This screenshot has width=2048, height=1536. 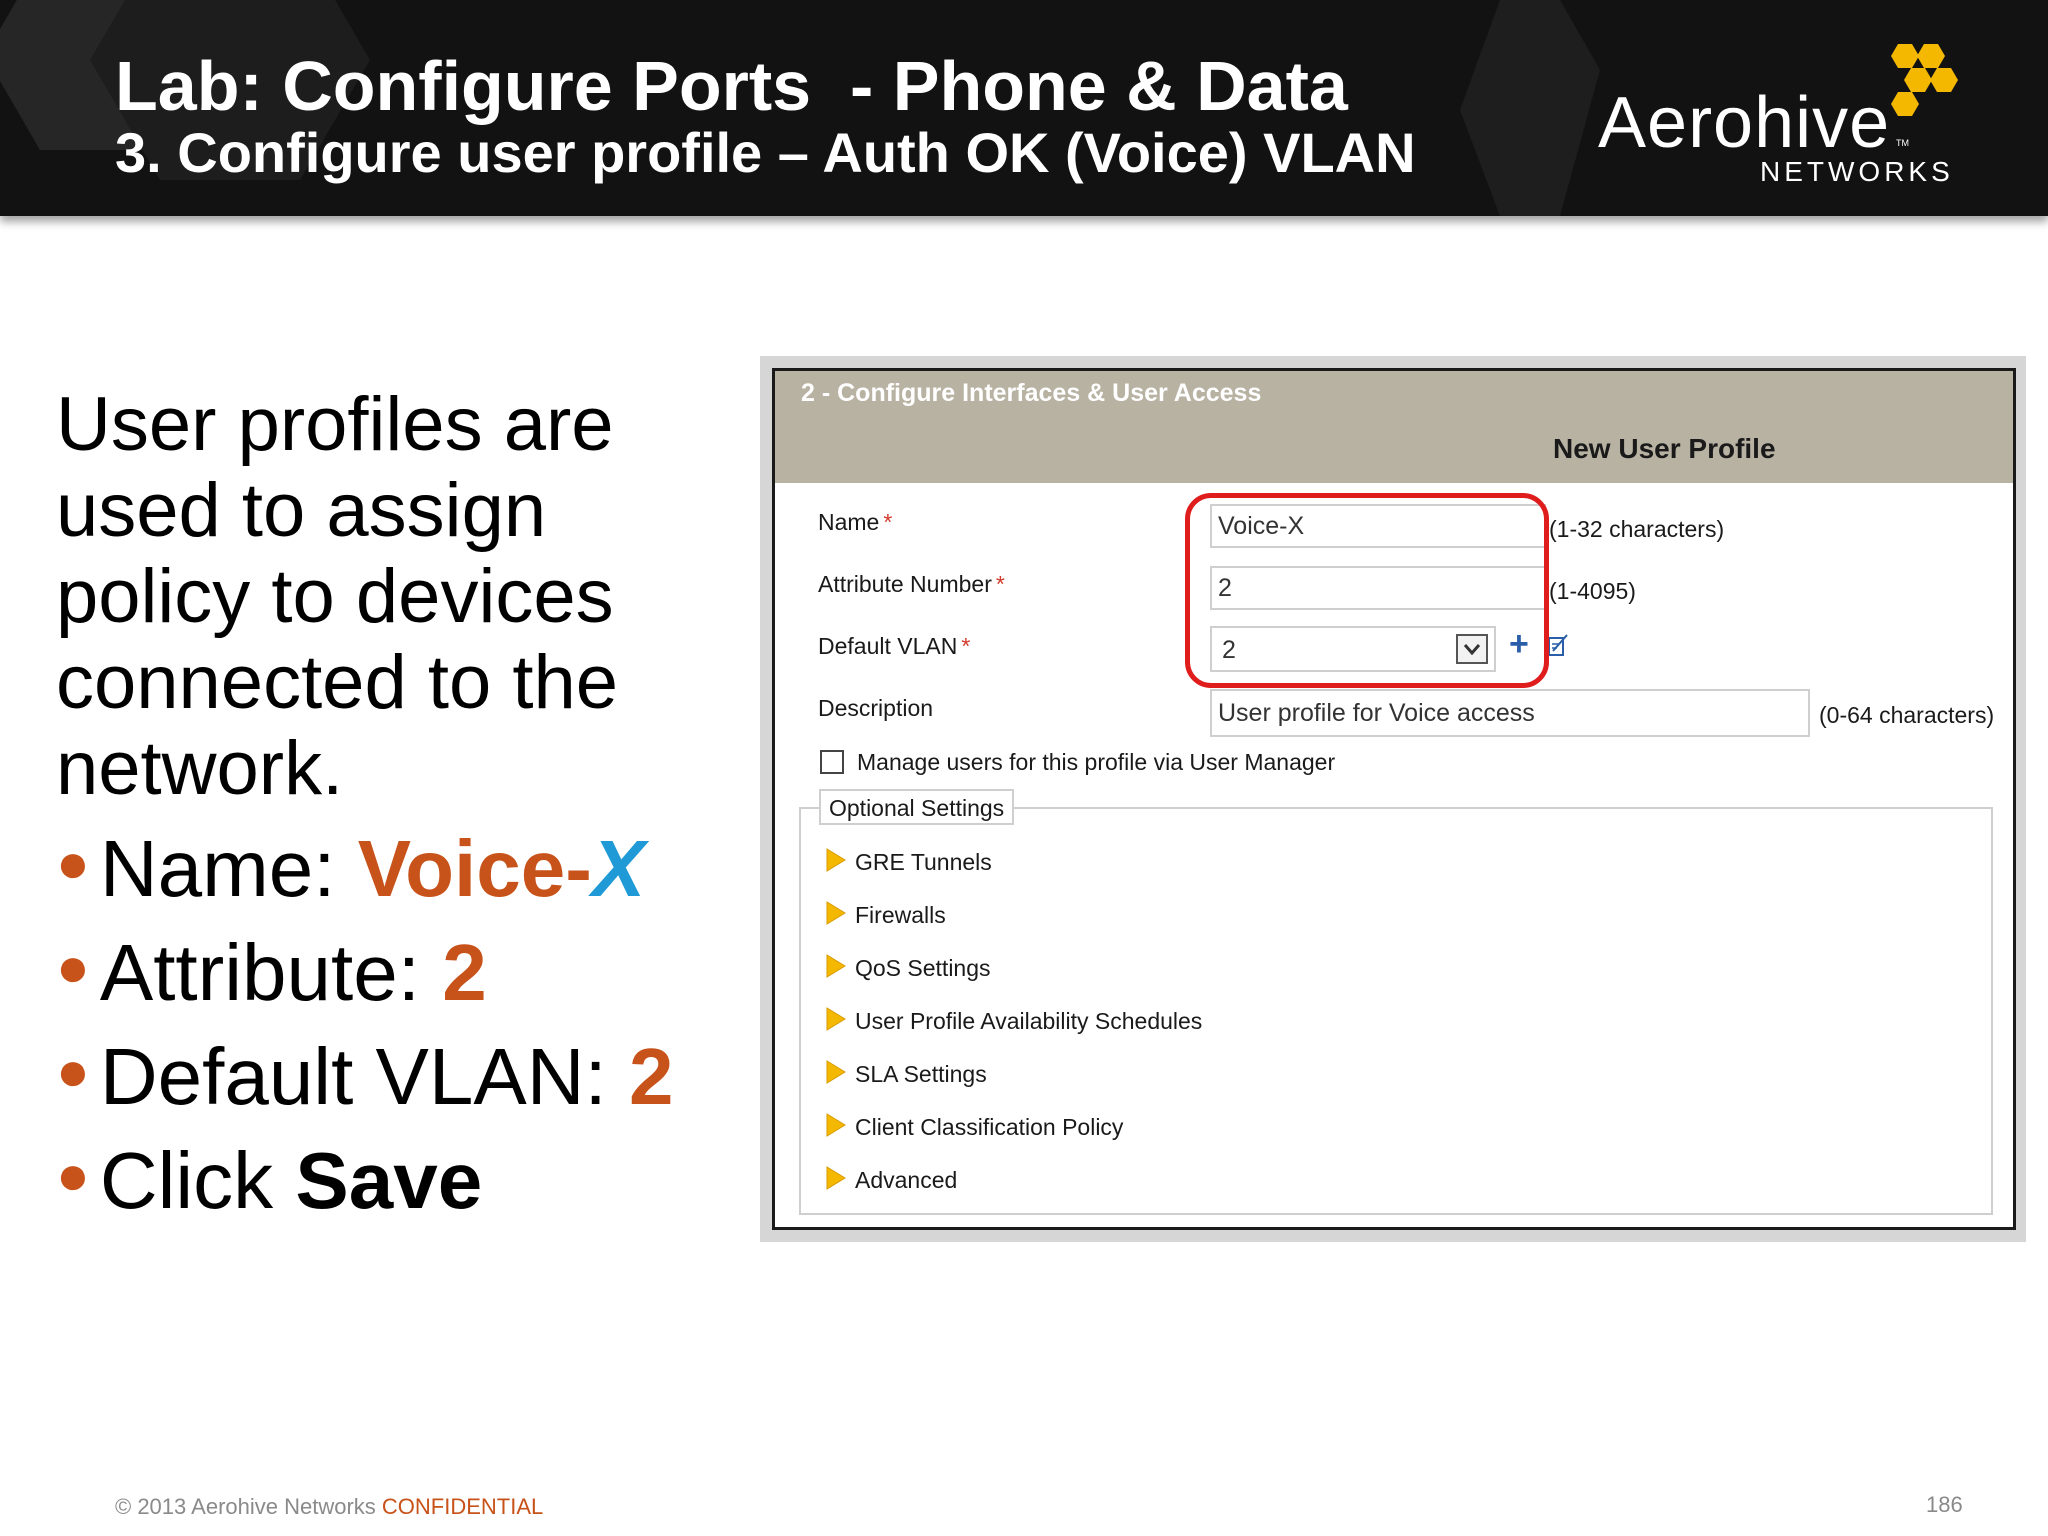 I want to click on logo-networks: NETWORKS, so click(x=1857, y=171).